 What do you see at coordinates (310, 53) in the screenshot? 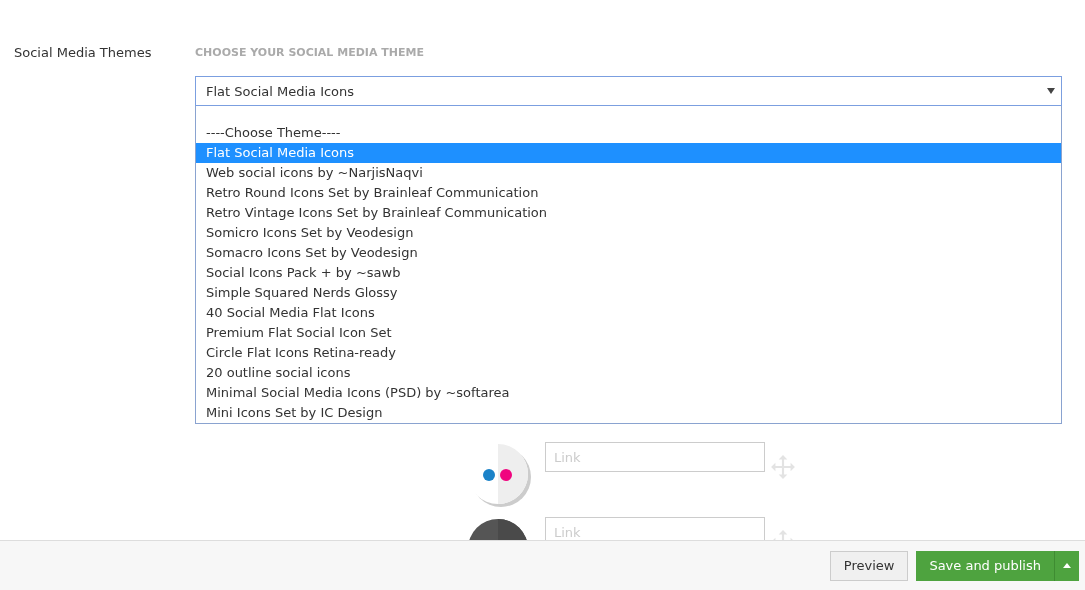
I see `field-heading: CHOOSE YOUR SOCIAL MEDIA THEME` at bounding box center [310, 53].